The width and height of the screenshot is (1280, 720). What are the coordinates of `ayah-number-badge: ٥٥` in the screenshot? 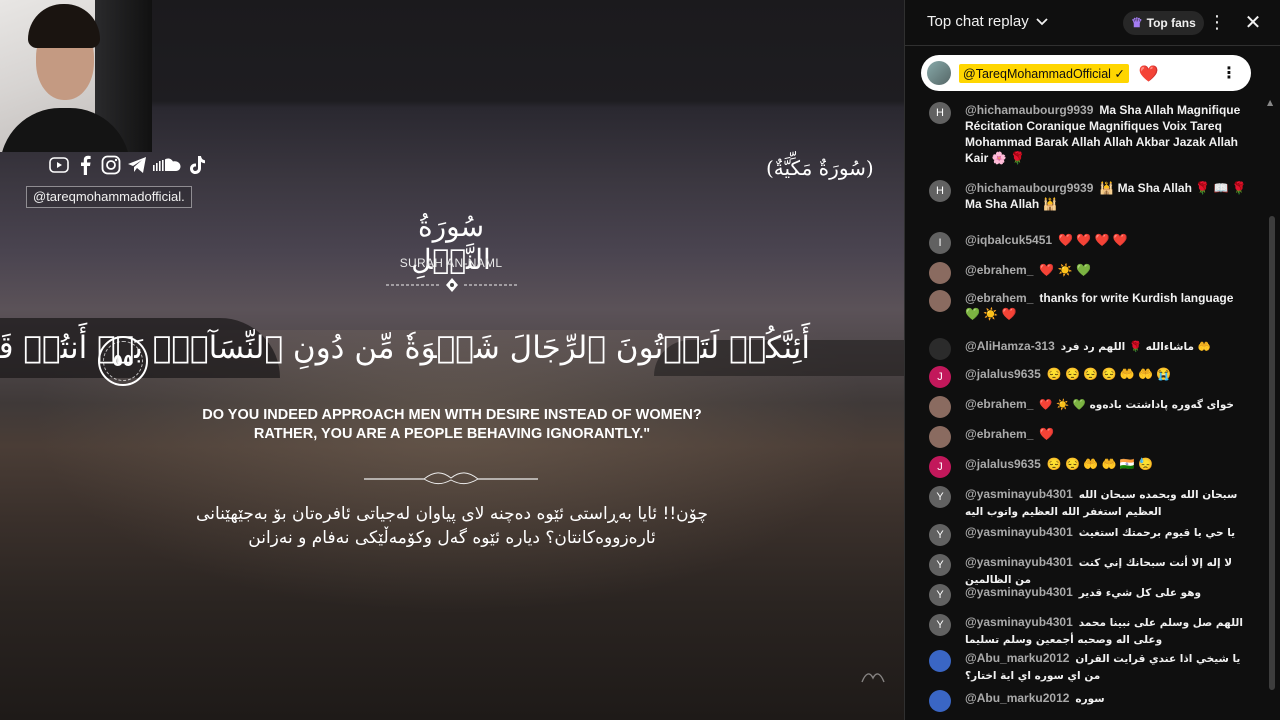 It's located at (123, 361).